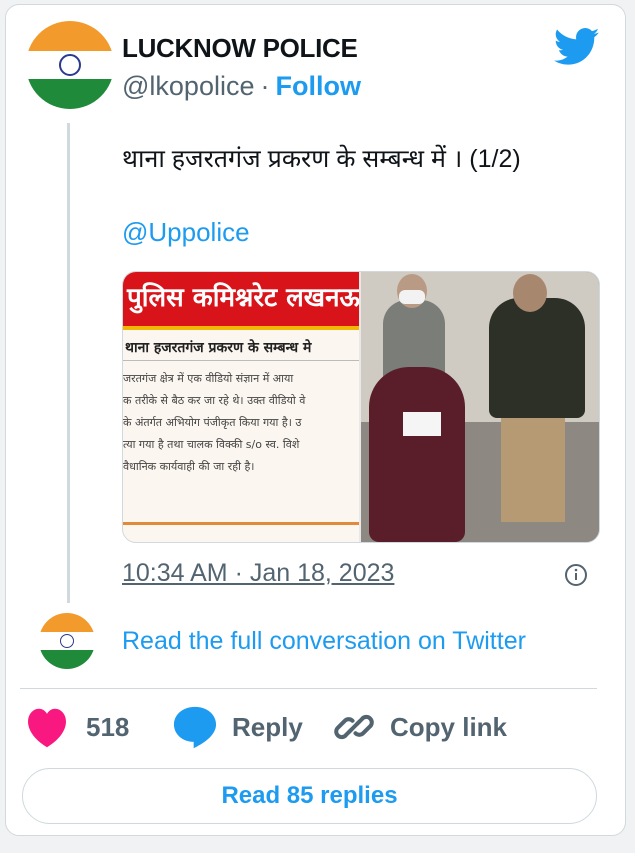  Describe the element at coordinates (417, 454) in the screenshot. I see `photo-scooter` at that location.